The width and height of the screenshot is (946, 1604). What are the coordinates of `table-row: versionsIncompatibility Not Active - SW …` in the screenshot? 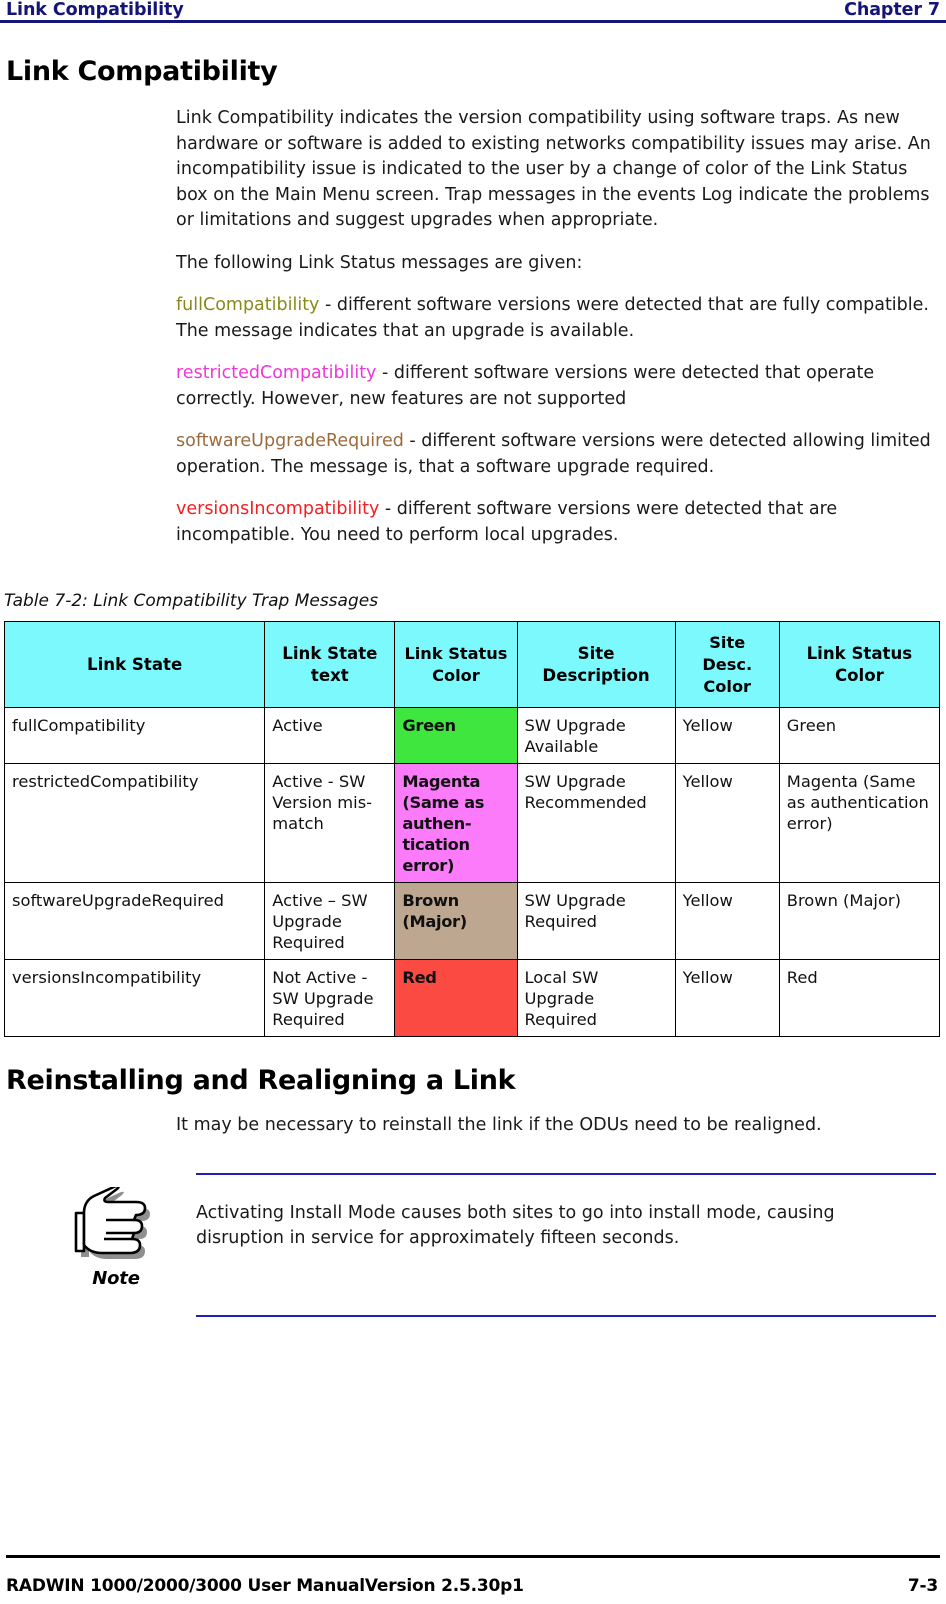 It's located at (472, 998).